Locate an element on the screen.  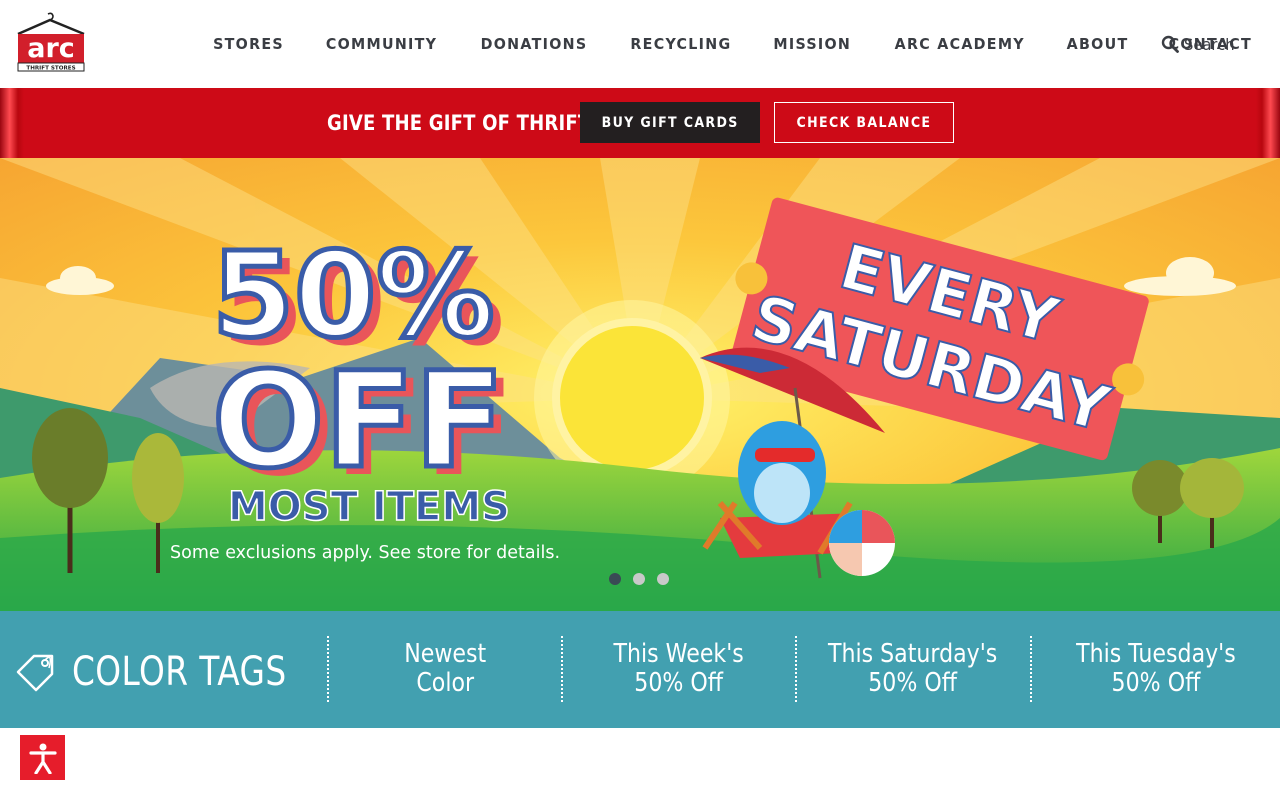
arc-logo: arc THRIFT STORES is located at coordinates (52, 43).